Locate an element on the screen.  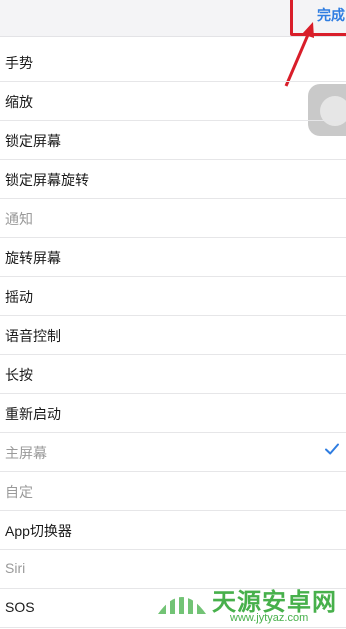
list-item: 缩放 is located at coordinates (173, 101).